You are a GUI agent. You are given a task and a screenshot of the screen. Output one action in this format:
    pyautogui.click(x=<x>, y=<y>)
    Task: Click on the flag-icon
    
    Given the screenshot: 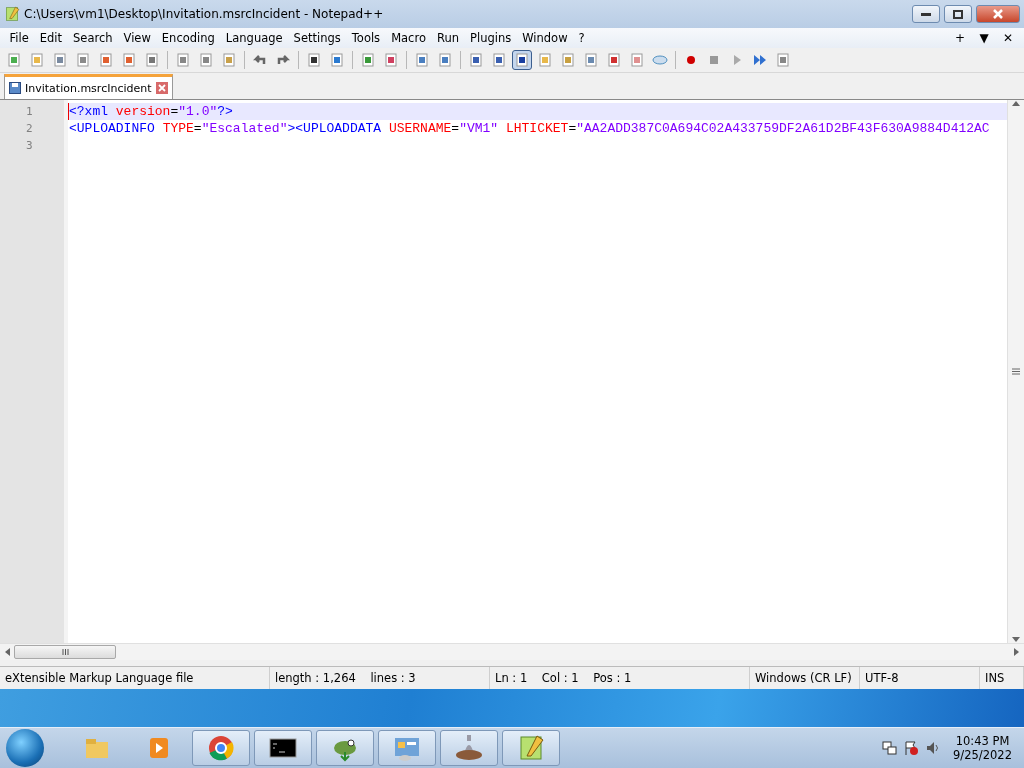 What is the action you would take?
    pyautogui.click(x=911, y=748)
    